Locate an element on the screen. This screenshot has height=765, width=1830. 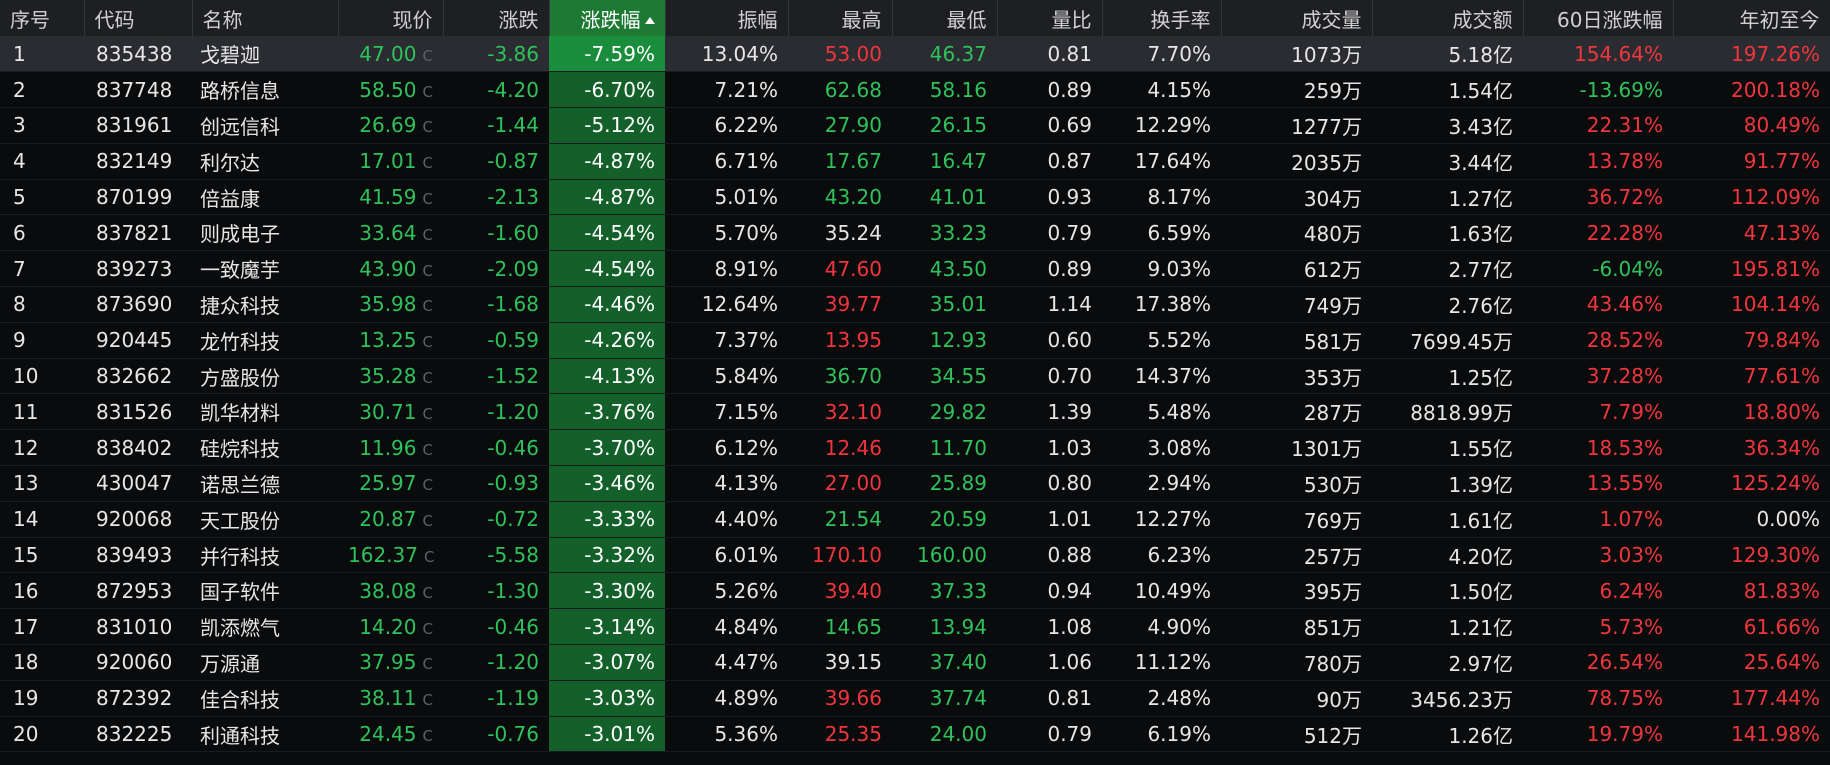
stock-name-cell: 戈碧迦 is located at coordinates (265, 54).